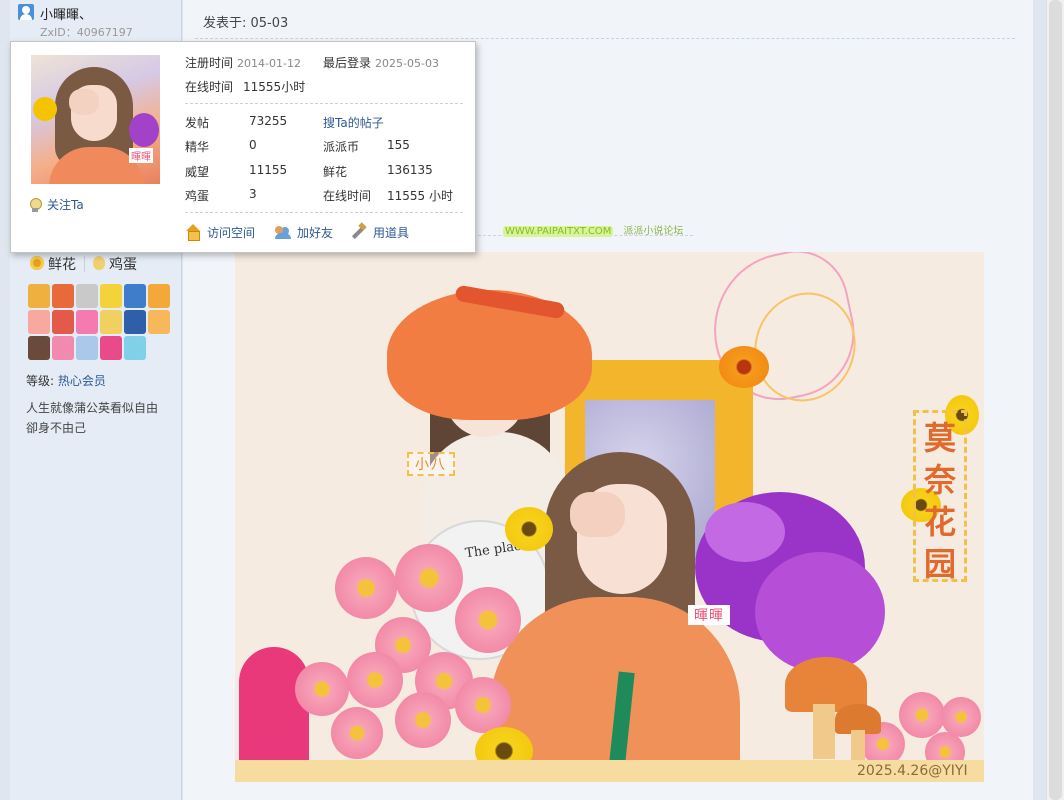 This screenshot has height=800, width=1064. I want to click on level-link: 热心会员, so click(82, 381).